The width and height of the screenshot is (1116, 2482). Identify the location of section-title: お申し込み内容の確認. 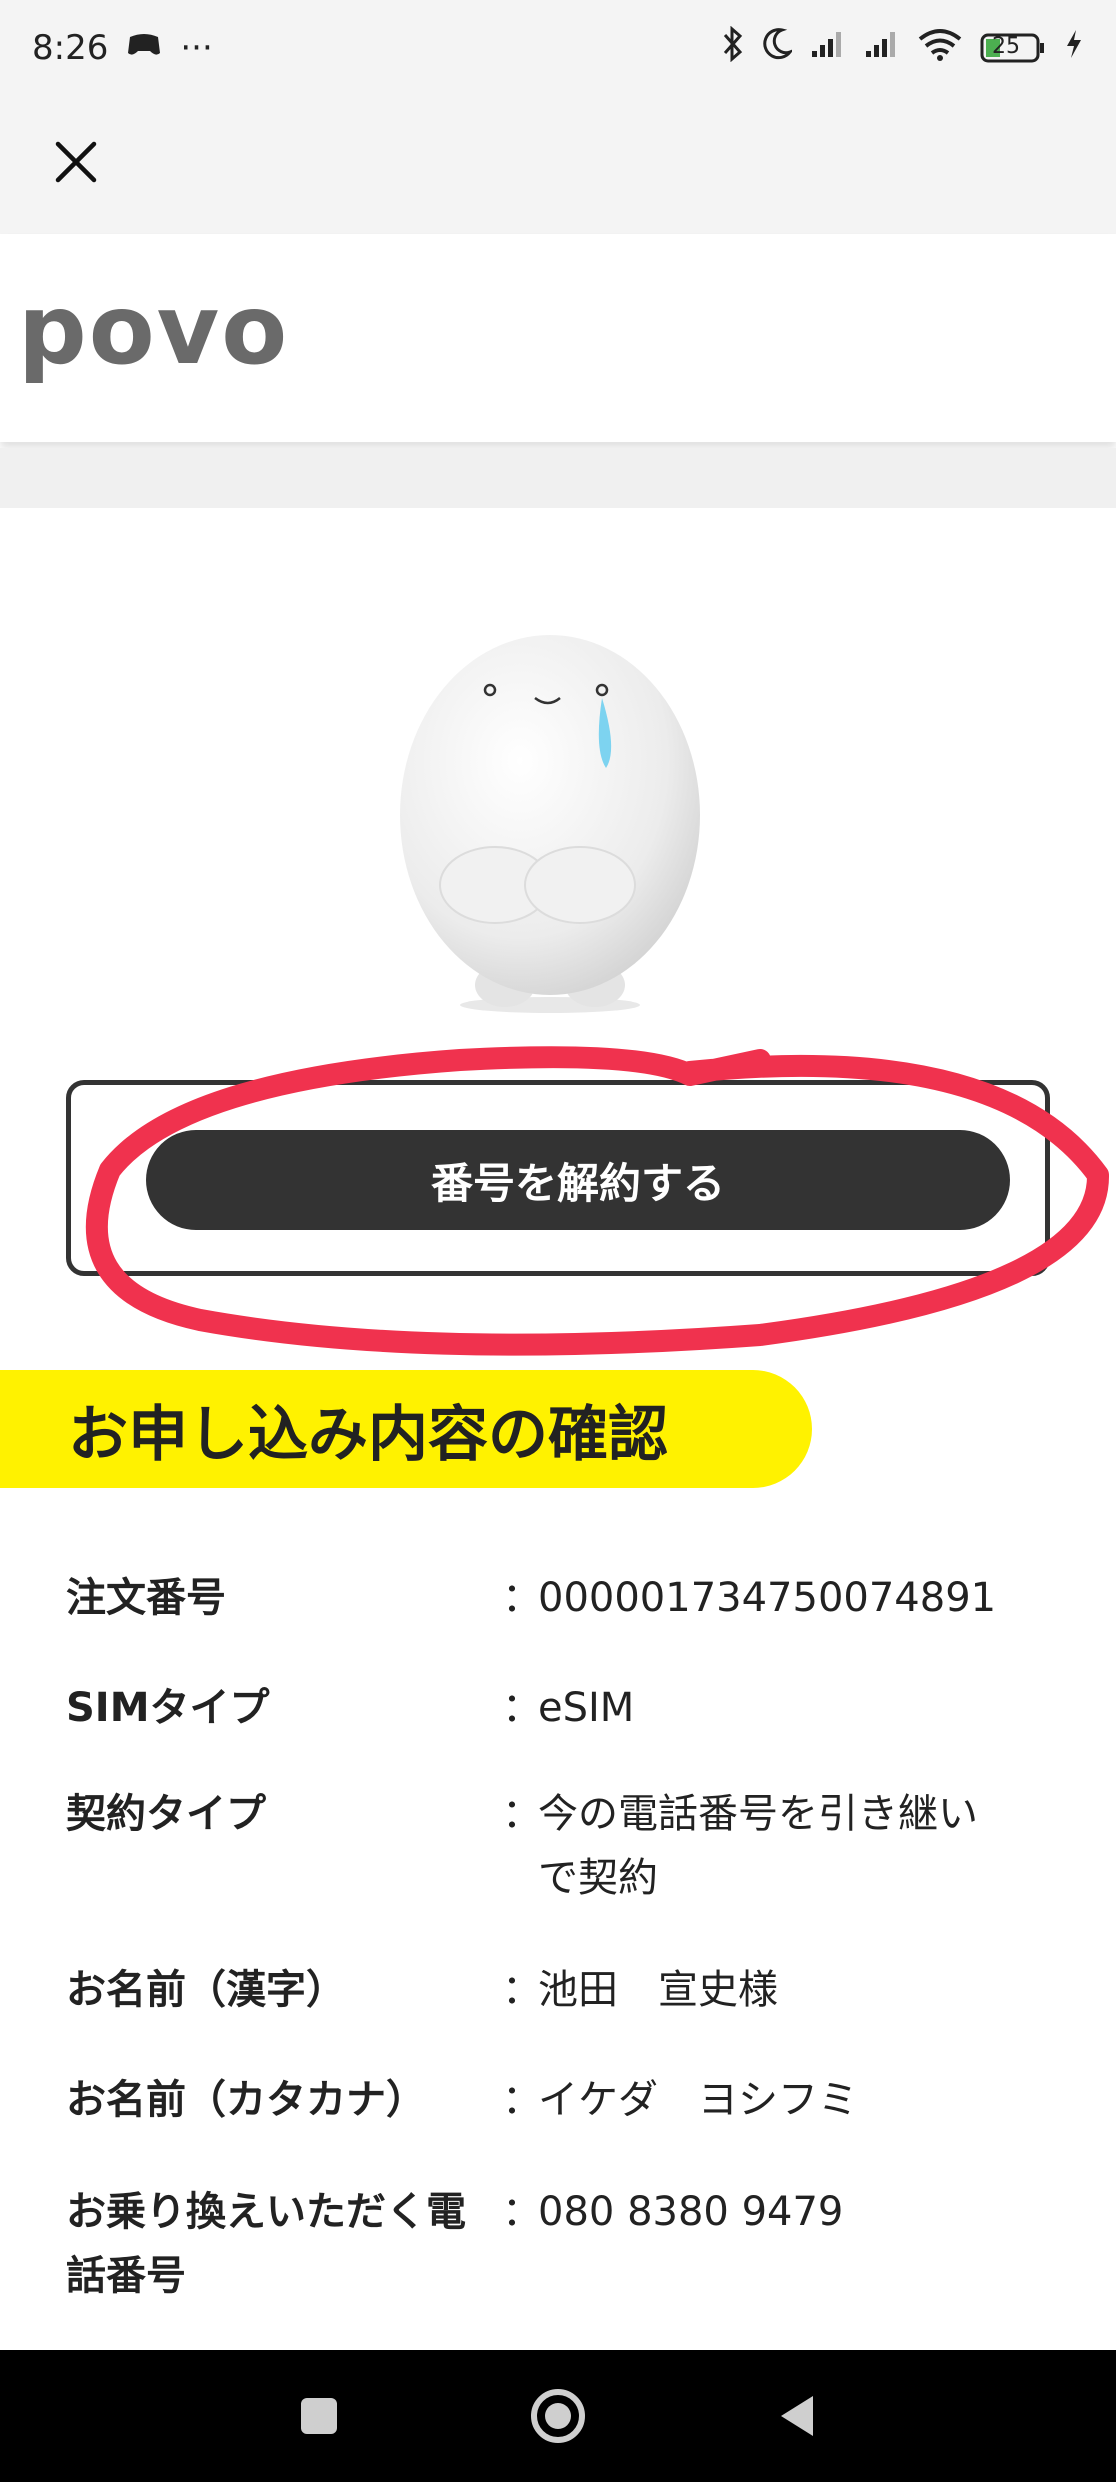
(406, 1429).